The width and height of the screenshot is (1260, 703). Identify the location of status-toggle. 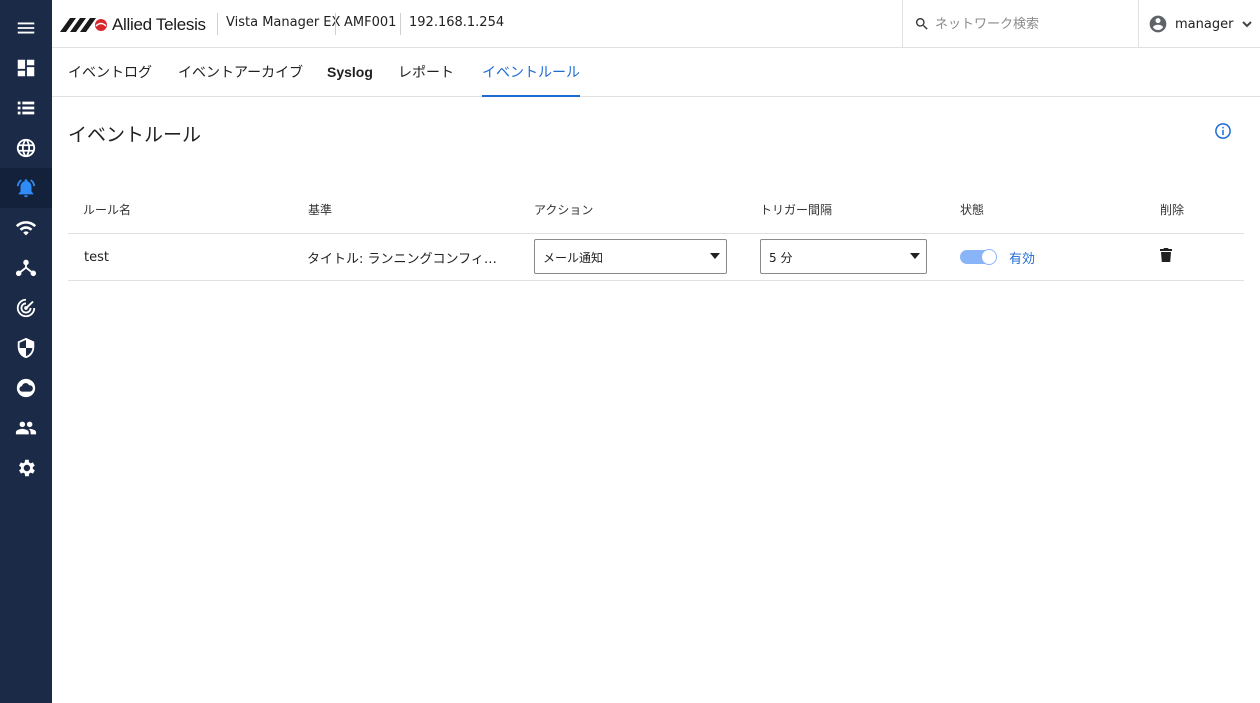
(978, 257).